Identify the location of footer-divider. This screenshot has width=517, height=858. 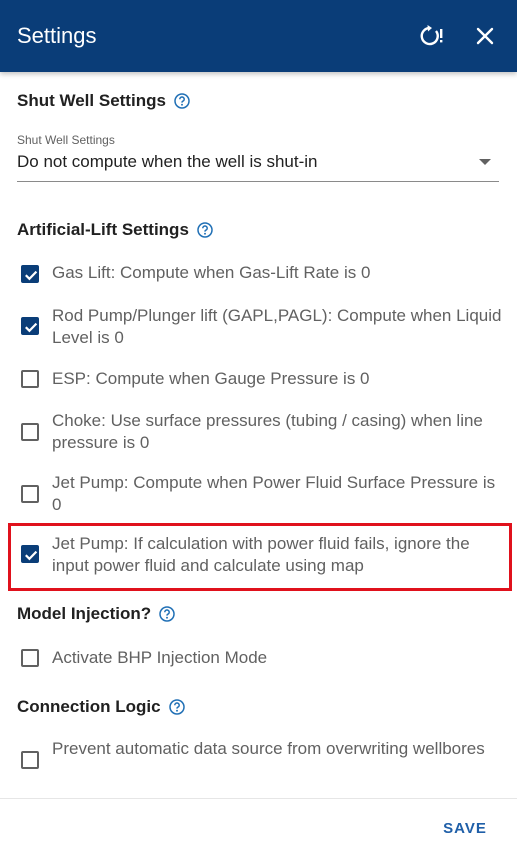
(258, 798).